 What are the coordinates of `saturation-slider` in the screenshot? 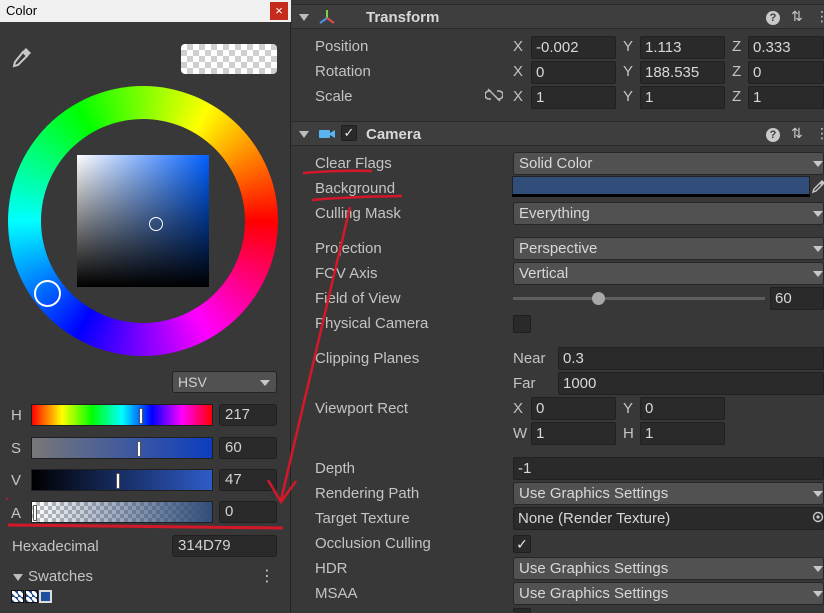 It's located at (122, 448).